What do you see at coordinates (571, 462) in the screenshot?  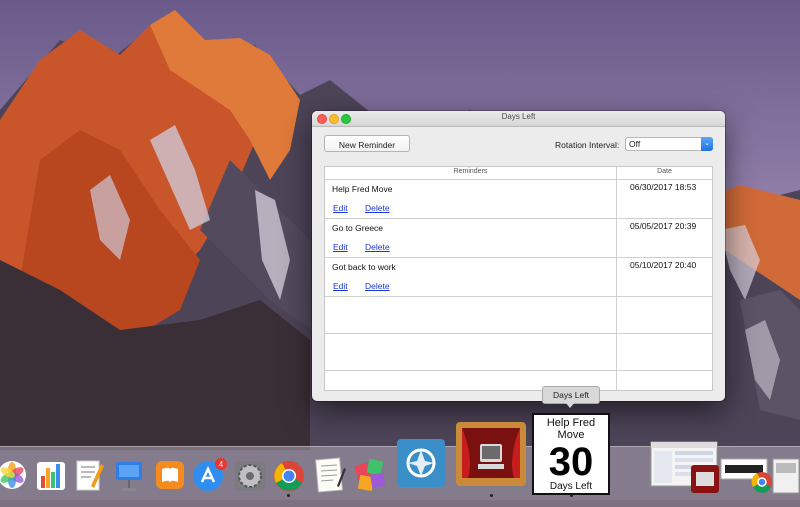 I see `dock-widget-days: 30` at bounding box center [571, 462].